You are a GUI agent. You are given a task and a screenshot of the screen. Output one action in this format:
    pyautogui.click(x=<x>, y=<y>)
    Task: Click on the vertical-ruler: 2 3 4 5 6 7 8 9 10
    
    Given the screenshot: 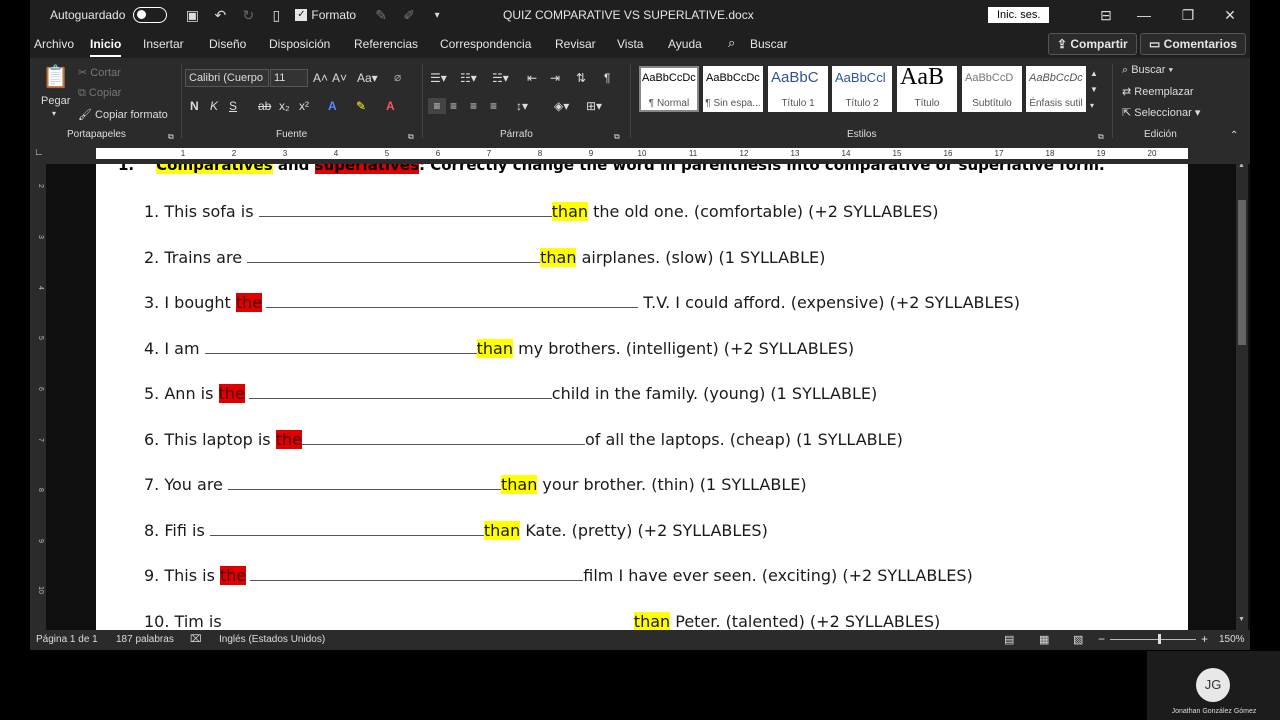 What is the action you would take?
    pyautogui.click(x=38, y=397)
    